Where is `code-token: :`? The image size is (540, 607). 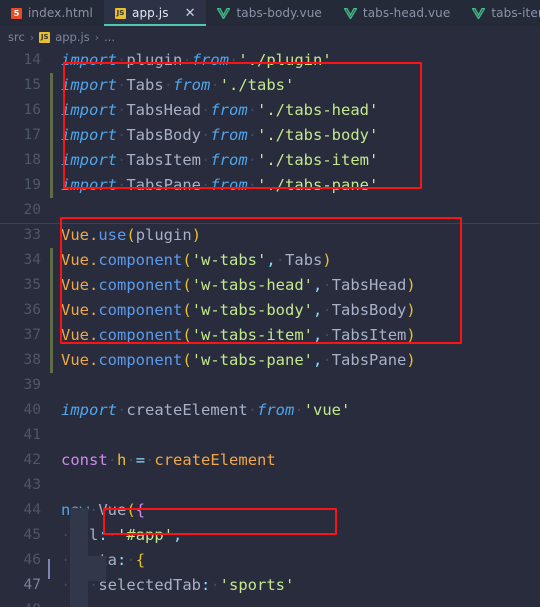 code-token: : is located at coordinates (122, 560).